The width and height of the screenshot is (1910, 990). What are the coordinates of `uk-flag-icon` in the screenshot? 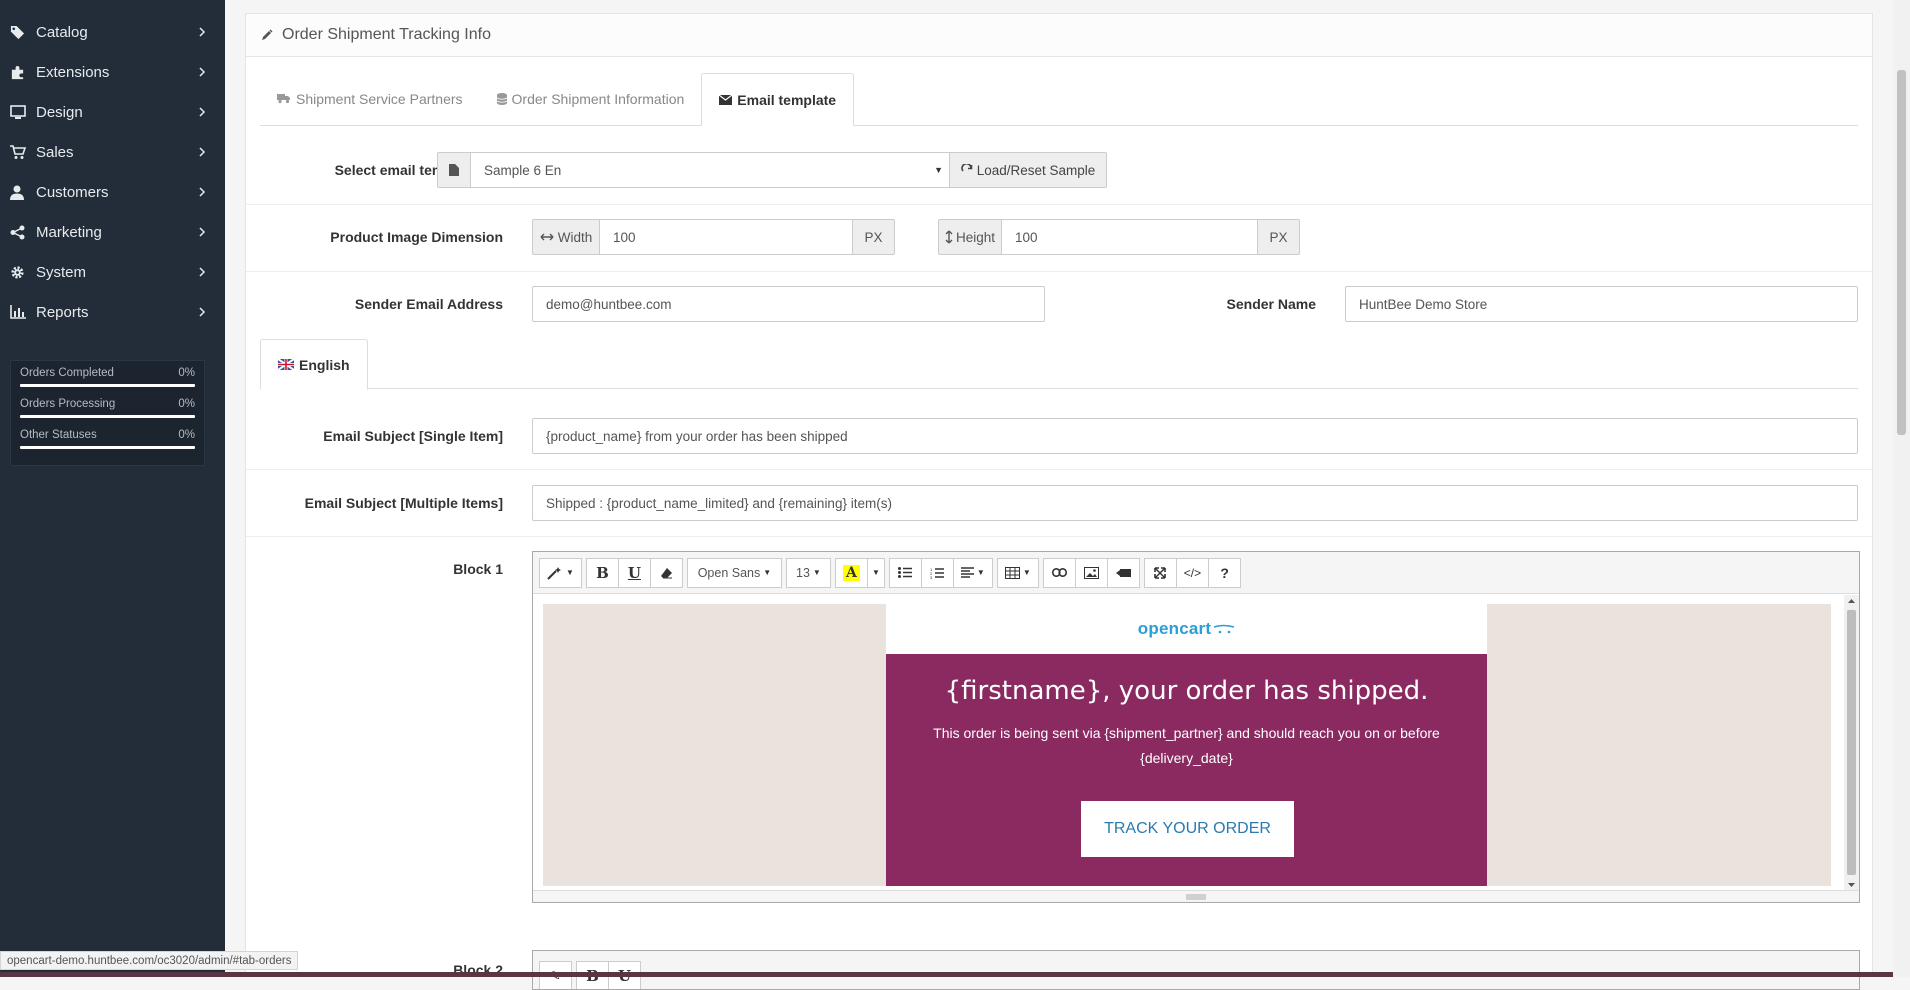 It's located at (286, 364).